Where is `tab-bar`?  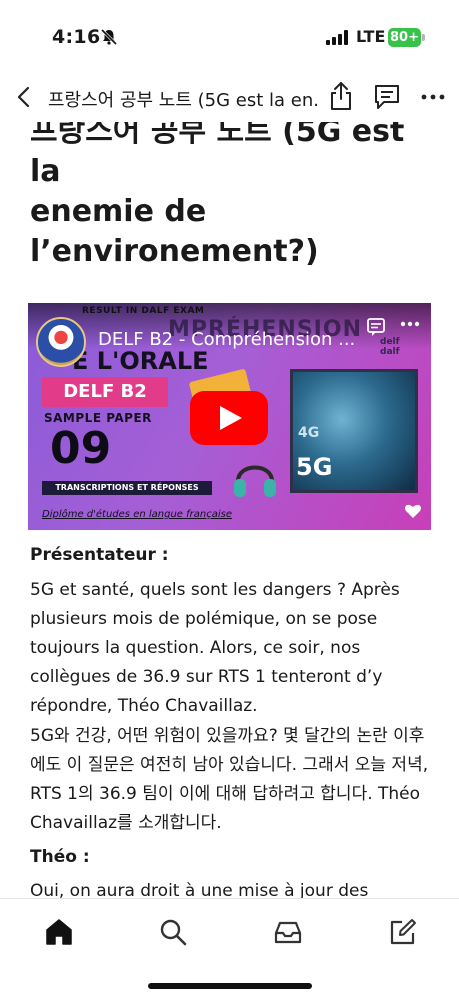
tab-bar is located at coordinates (229, 949).